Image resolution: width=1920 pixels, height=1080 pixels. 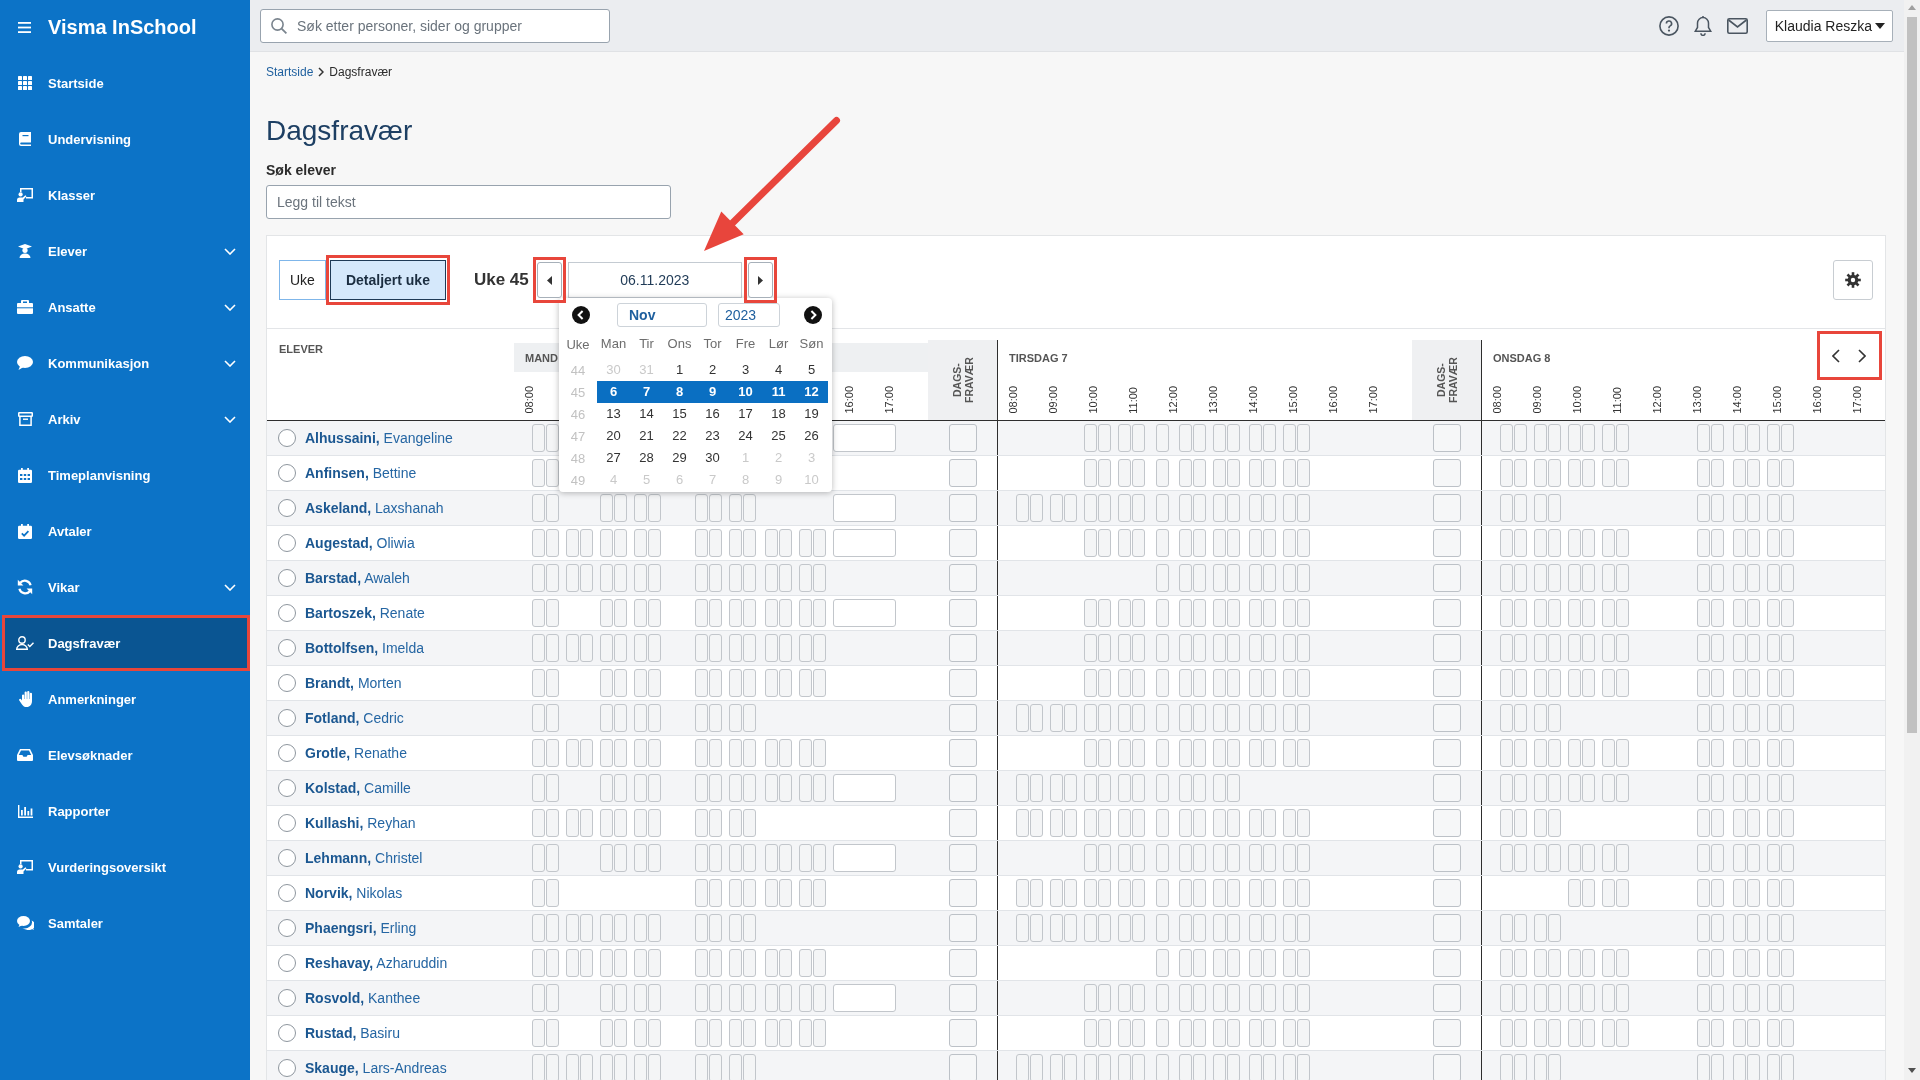 What do you see at coordinates (363, 998) in the screenshot?
I see `student-name-link: Rosvold, Kanthee` at bounding box center [363, 998].